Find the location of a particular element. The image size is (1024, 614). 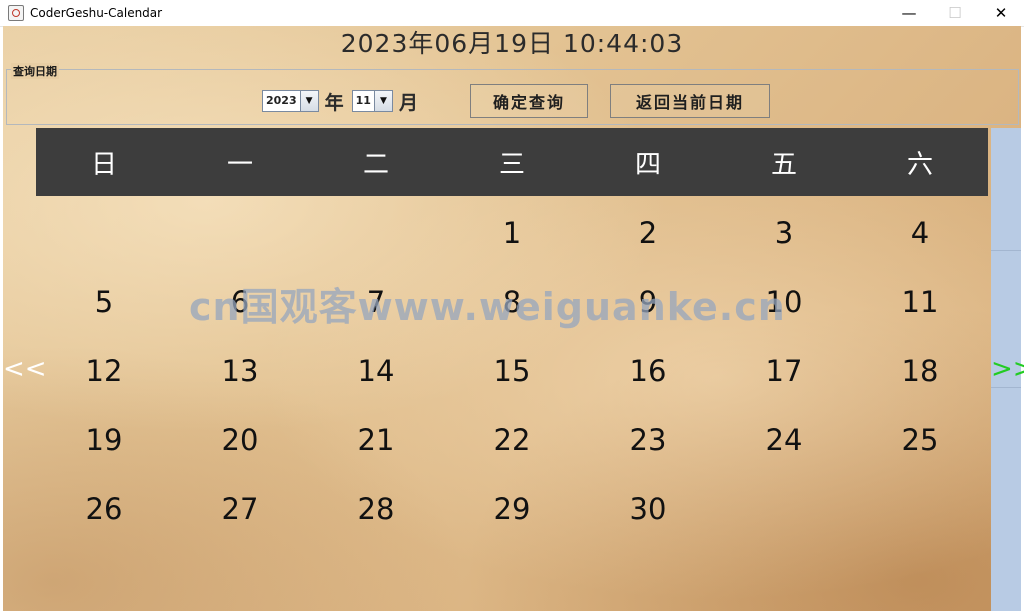

weekday-label: 一 is located at coordinates (239, 164).